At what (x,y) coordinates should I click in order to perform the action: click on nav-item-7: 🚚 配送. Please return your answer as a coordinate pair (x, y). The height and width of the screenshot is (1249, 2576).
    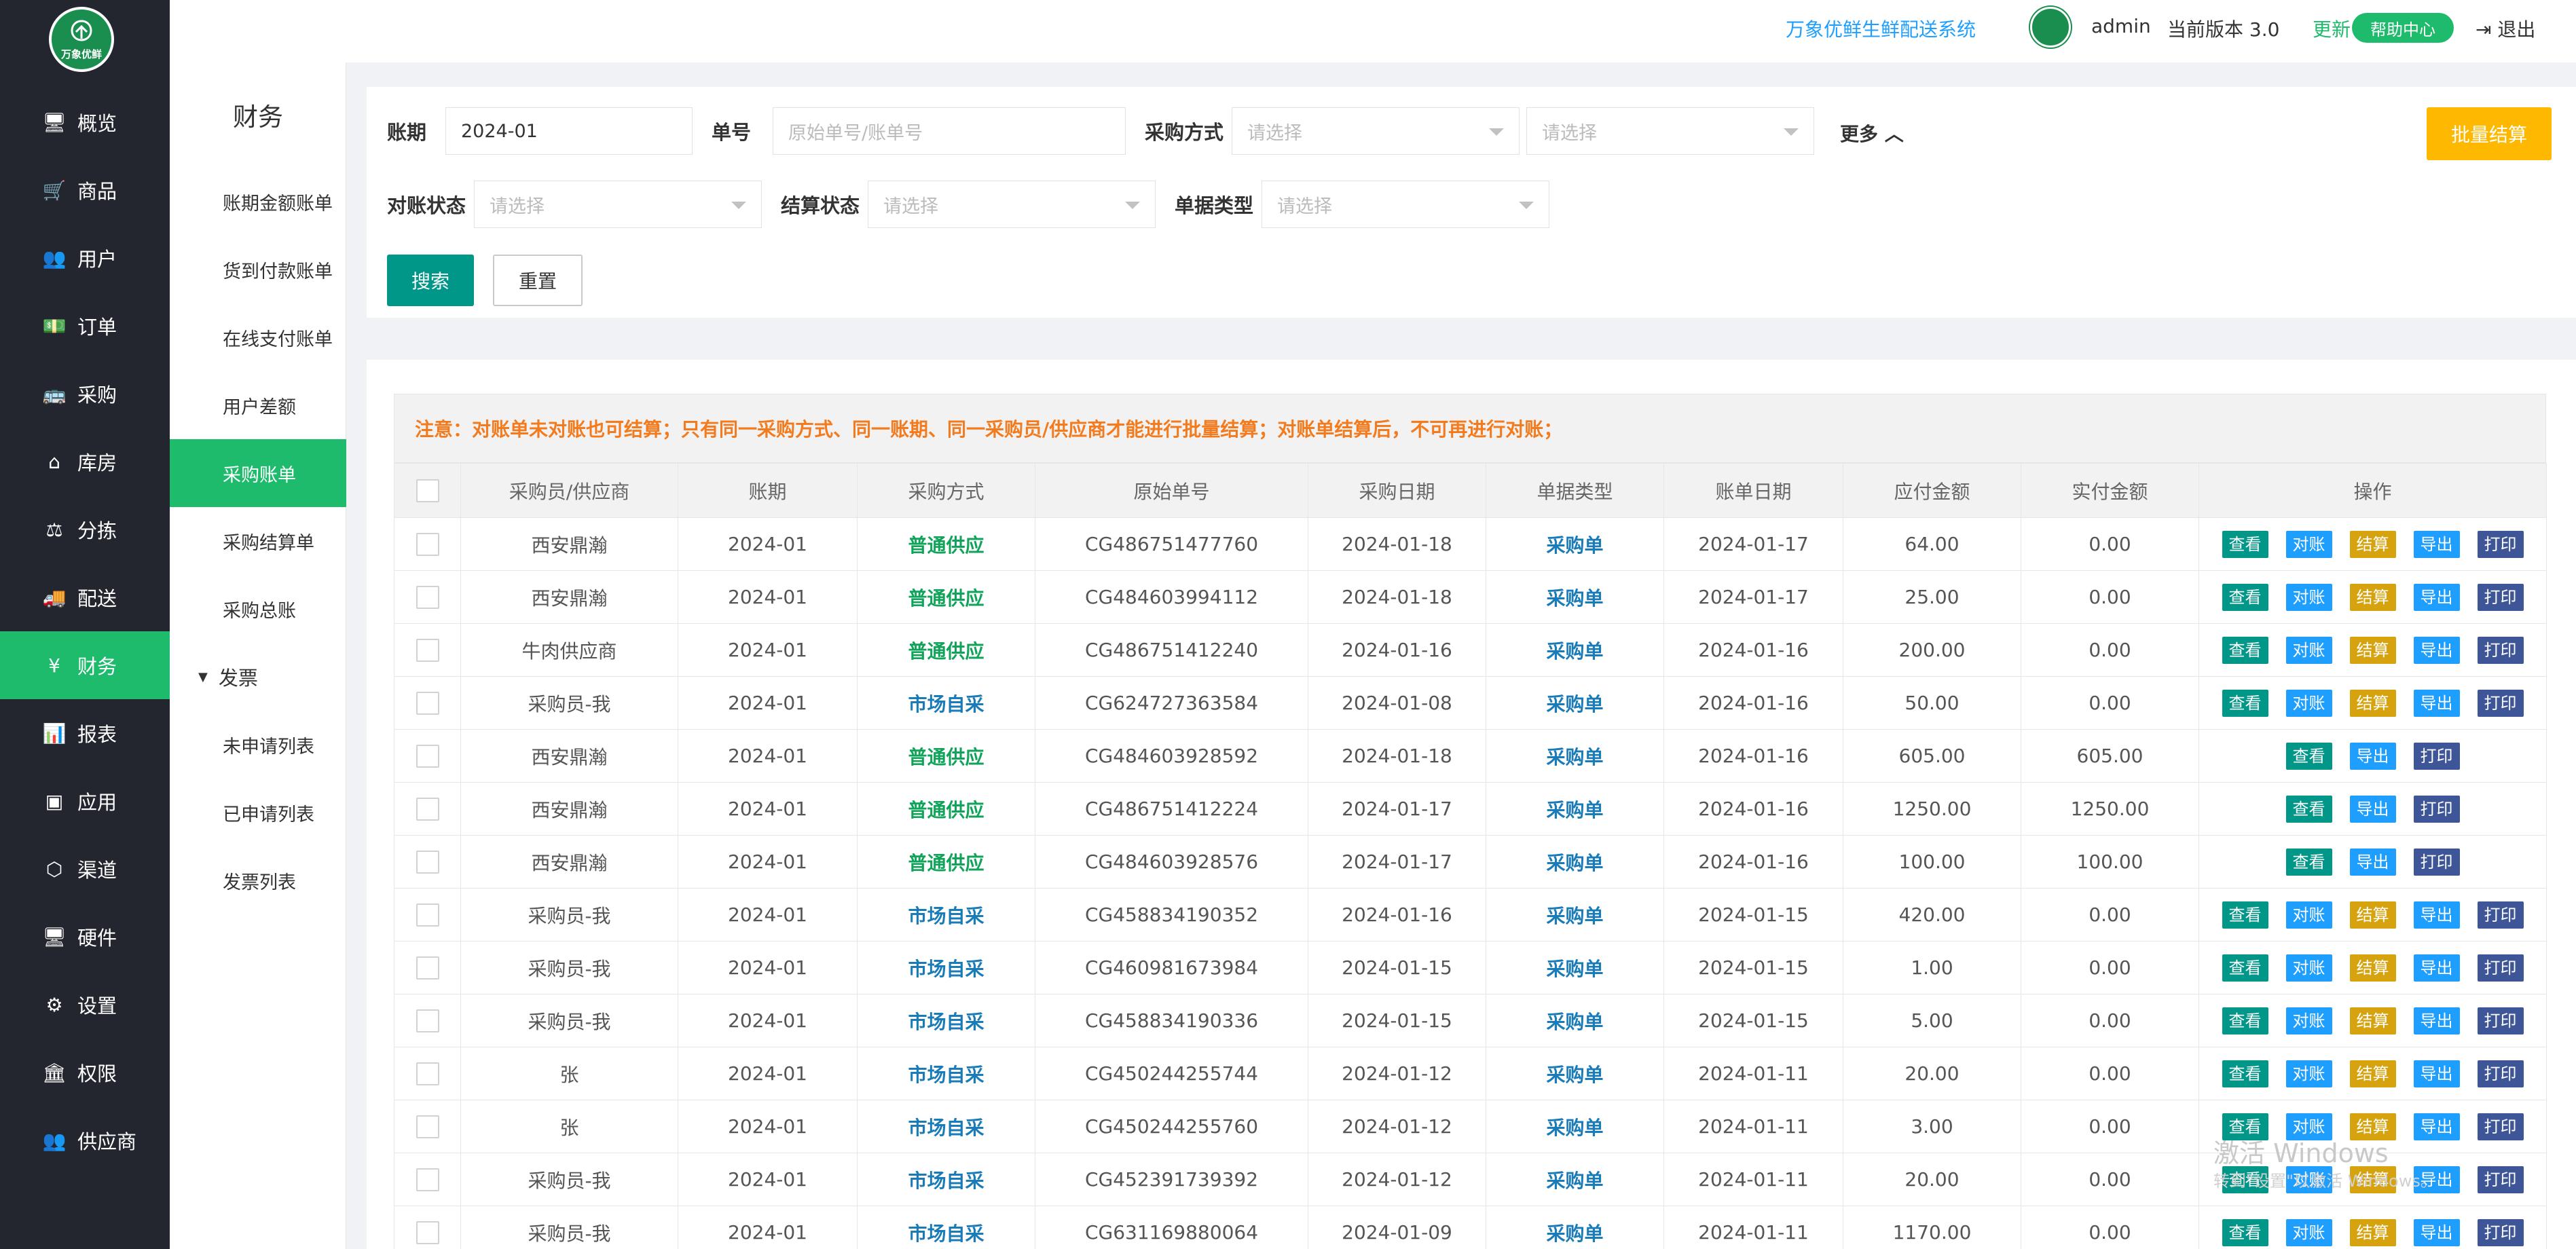
    Looking at the image, I should click on (85, 597).